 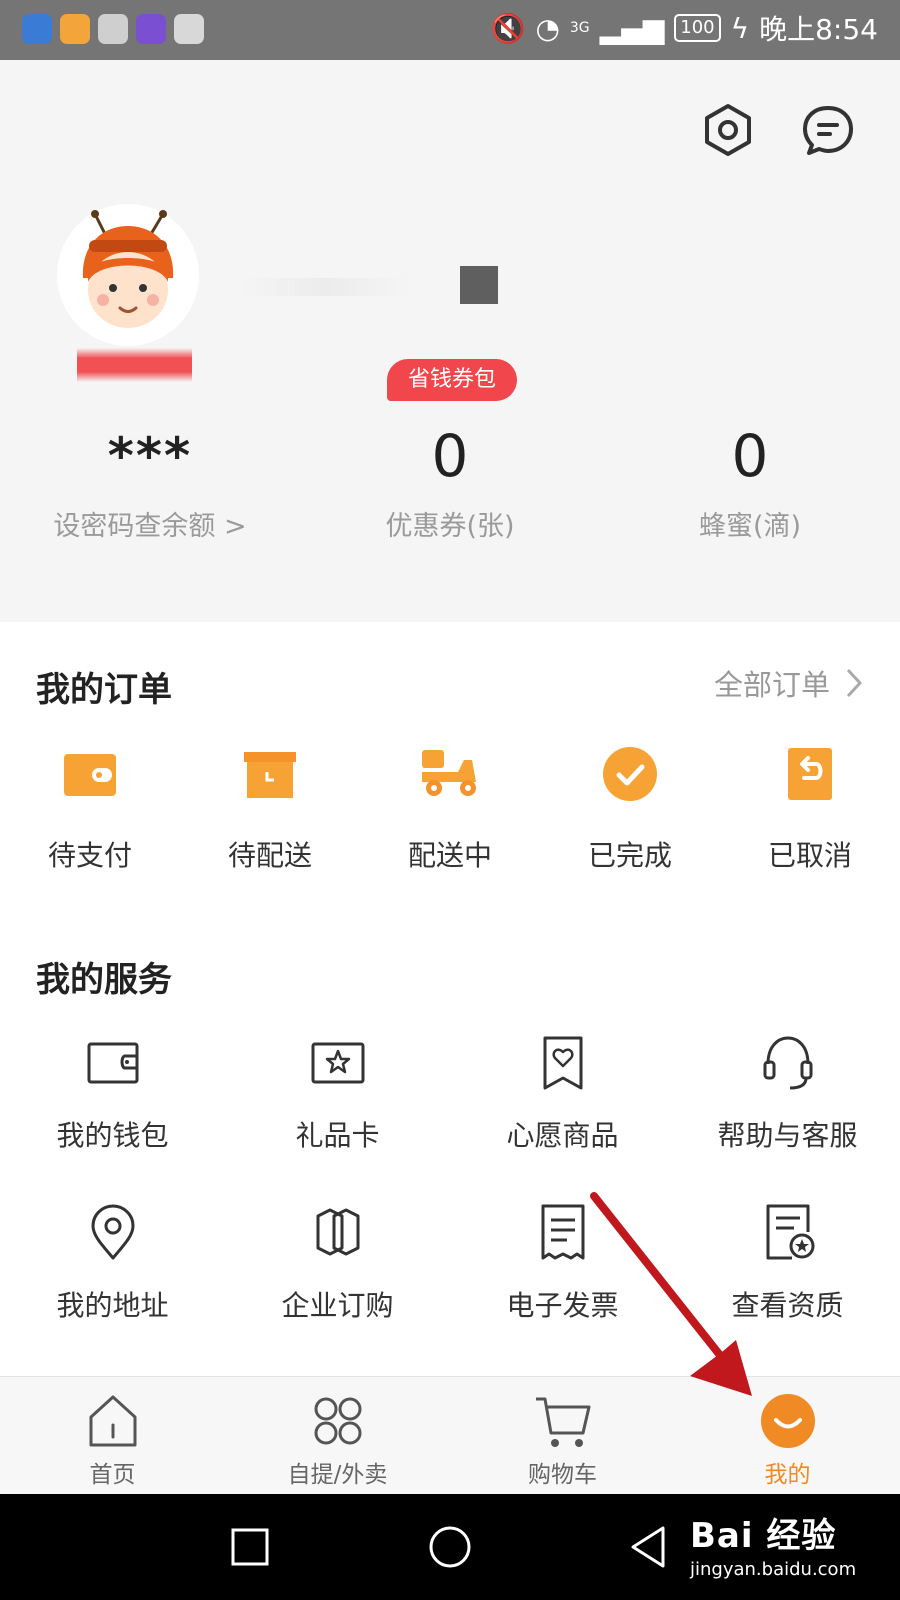 I want to click on order-label: 已取消, so click(x=809, y=855).